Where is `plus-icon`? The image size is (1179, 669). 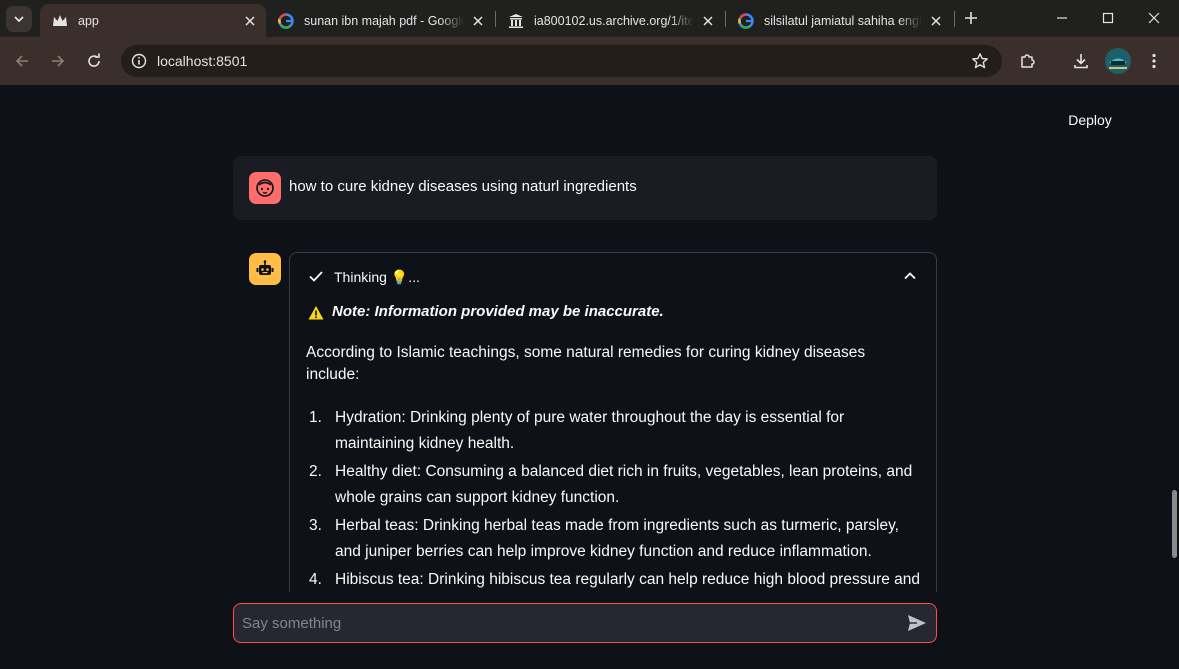
plus-icon is located at coordinates (971, 18).